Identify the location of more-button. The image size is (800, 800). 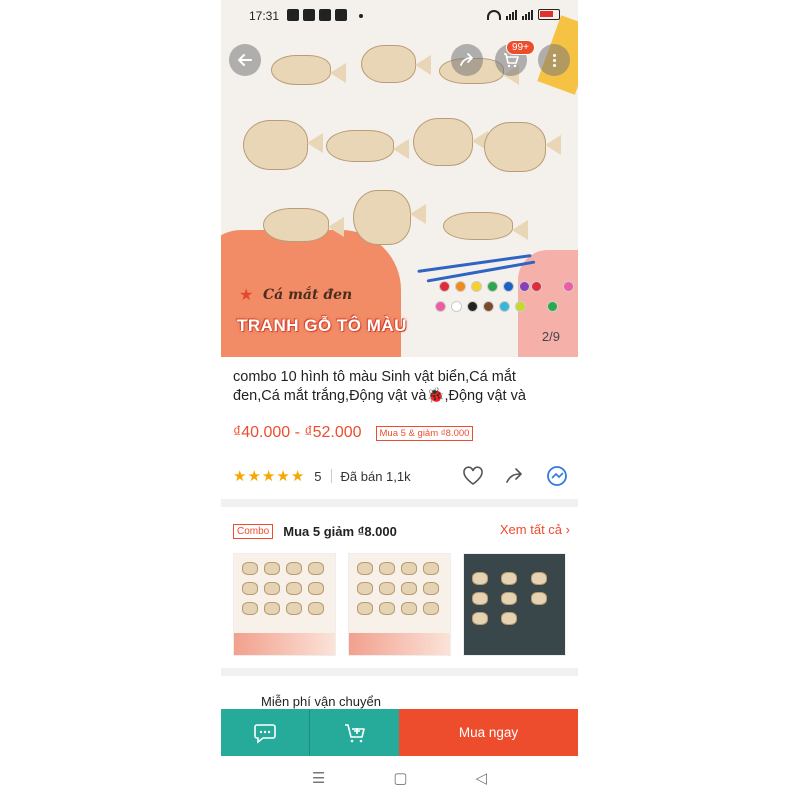
(554, 60).